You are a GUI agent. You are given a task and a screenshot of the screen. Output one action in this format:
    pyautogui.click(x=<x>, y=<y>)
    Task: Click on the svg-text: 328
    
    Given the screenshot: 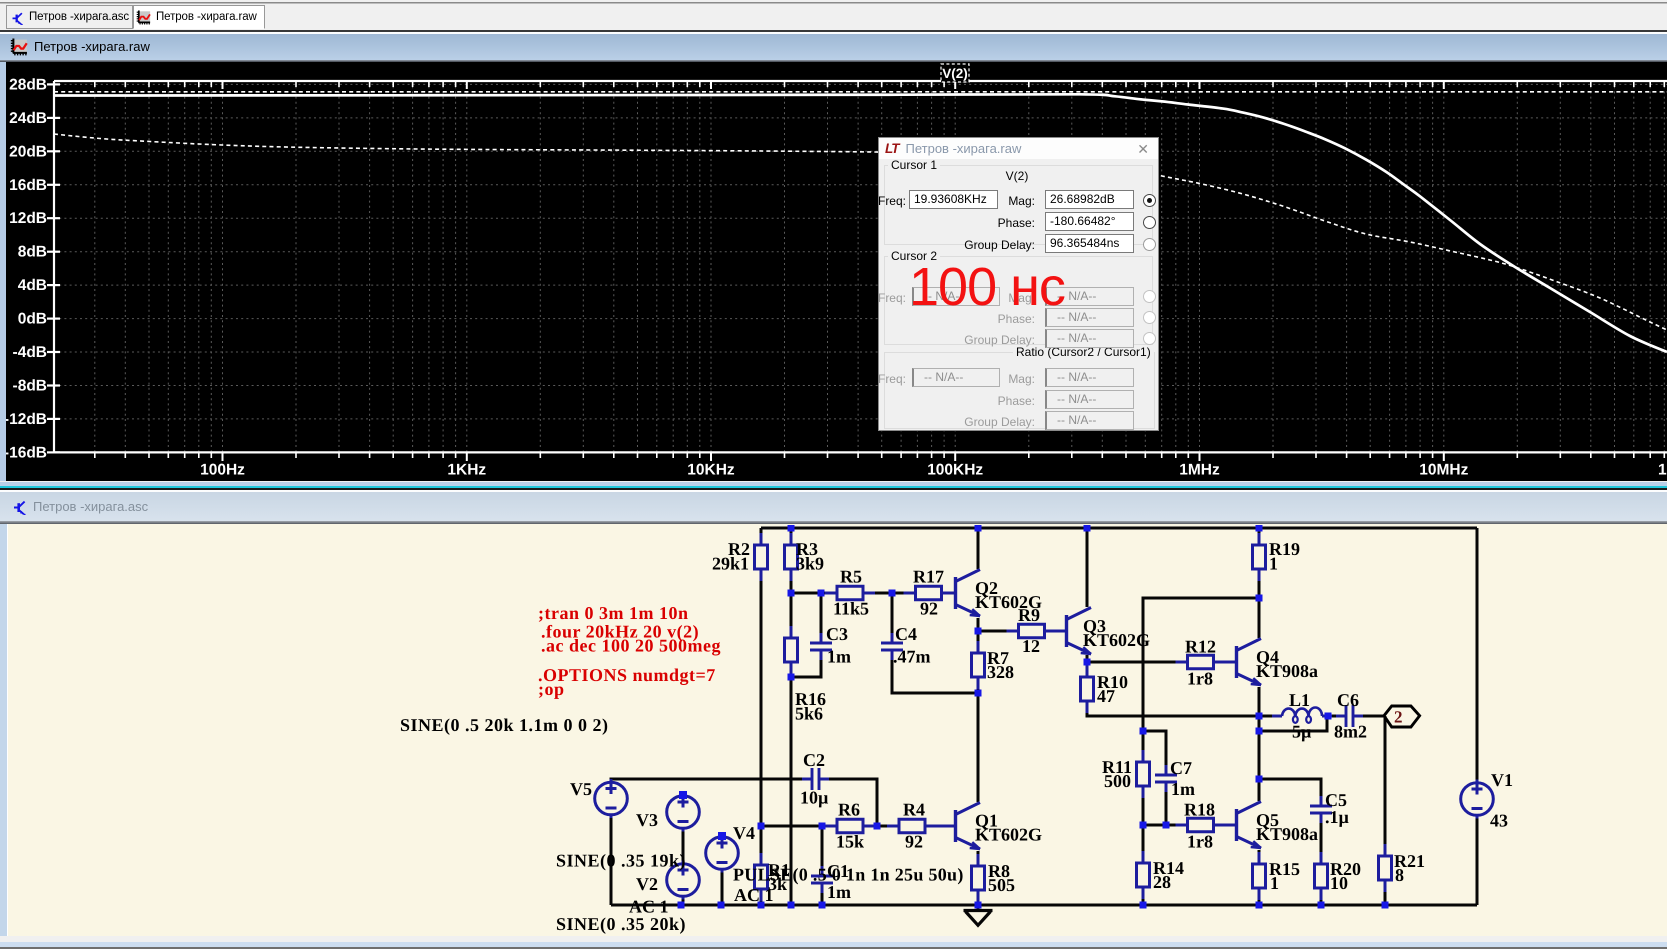 What is the action you would take?
    pyautogui.click(x=1000, y=672)
    